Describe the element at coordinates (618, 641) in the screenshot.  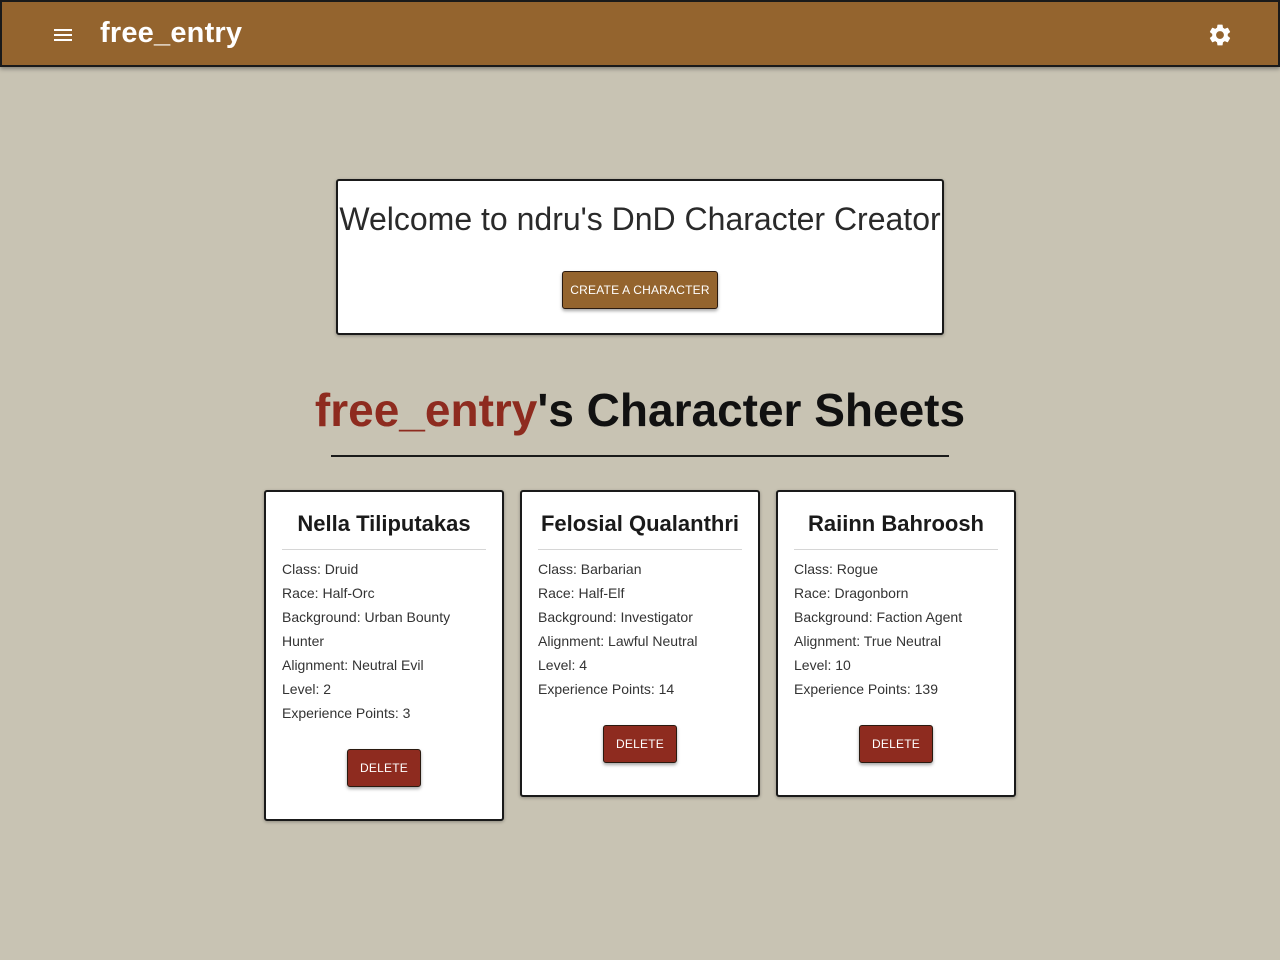
I see `character-alignment: Alignment: Lawful Neutral` at that location.